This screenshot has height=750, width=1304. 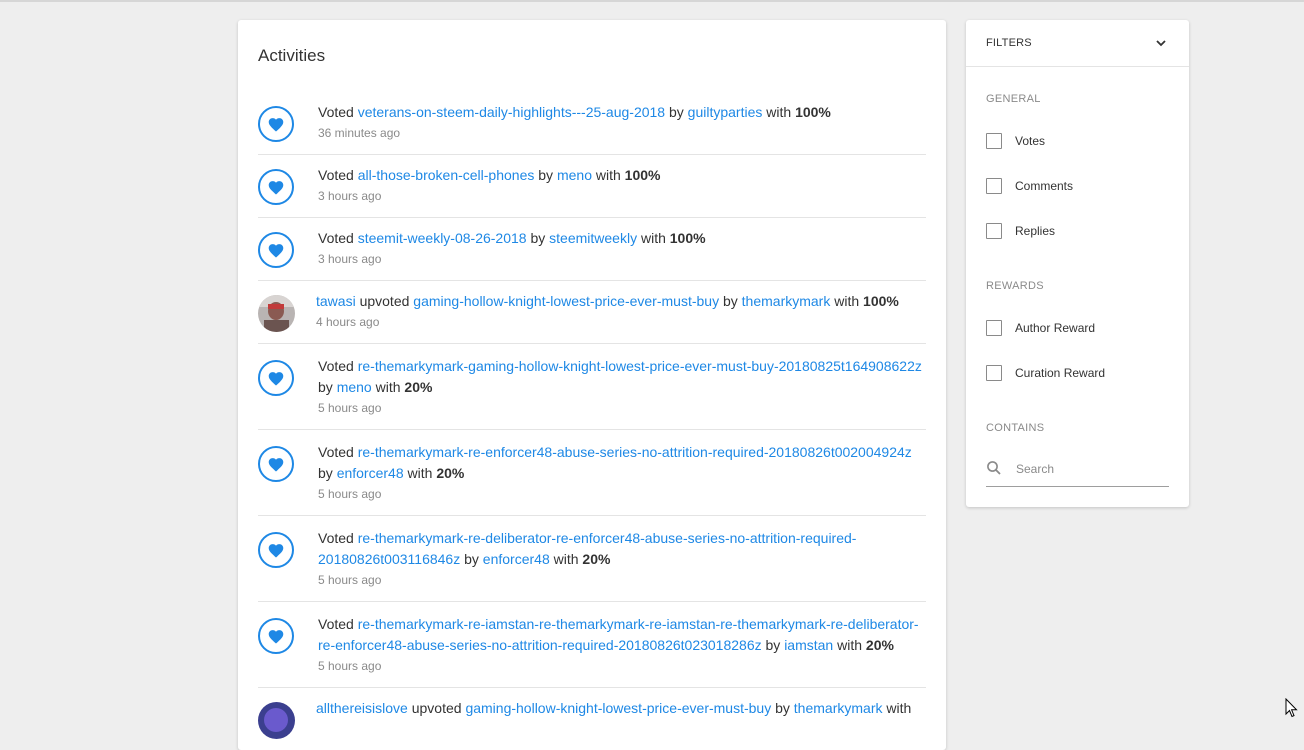 What do you see at coordinates (336, 301) in the screenshot?
I see `voter-link: tawasi` at bounding box center [336, 301].